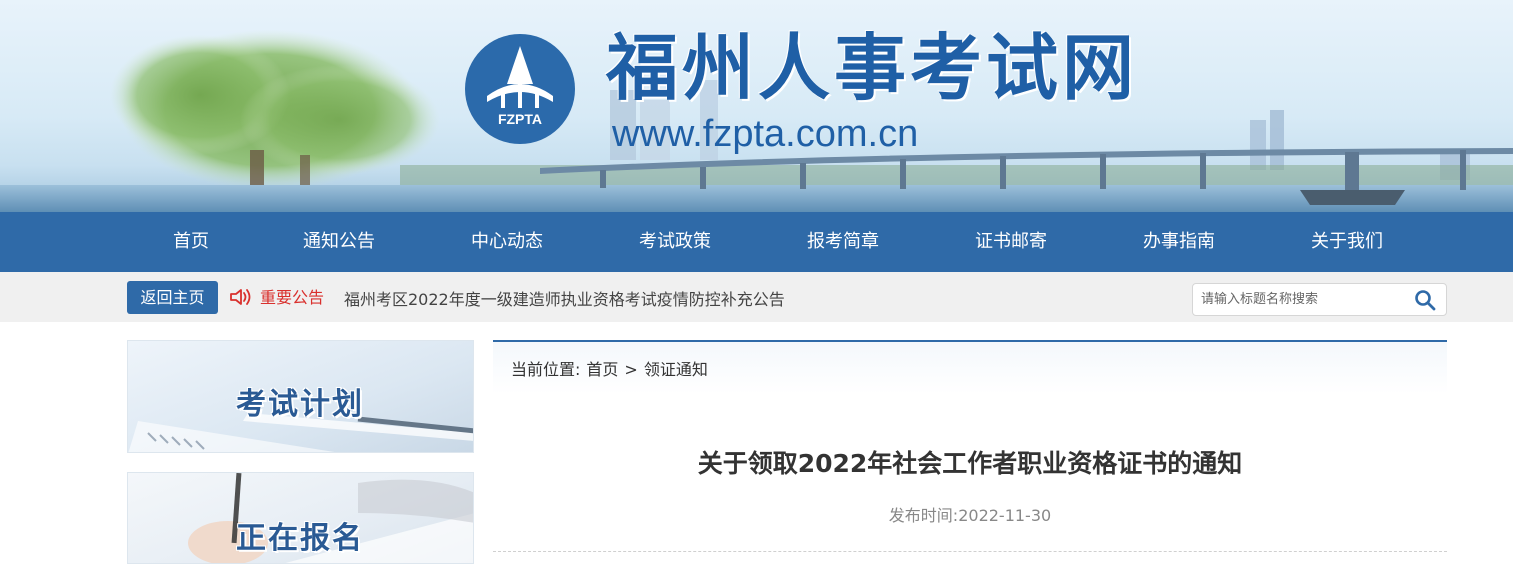  Describe the element at coordinates (520, 119) in the screenshot. I see `logo-text: FZPTA` at that location.